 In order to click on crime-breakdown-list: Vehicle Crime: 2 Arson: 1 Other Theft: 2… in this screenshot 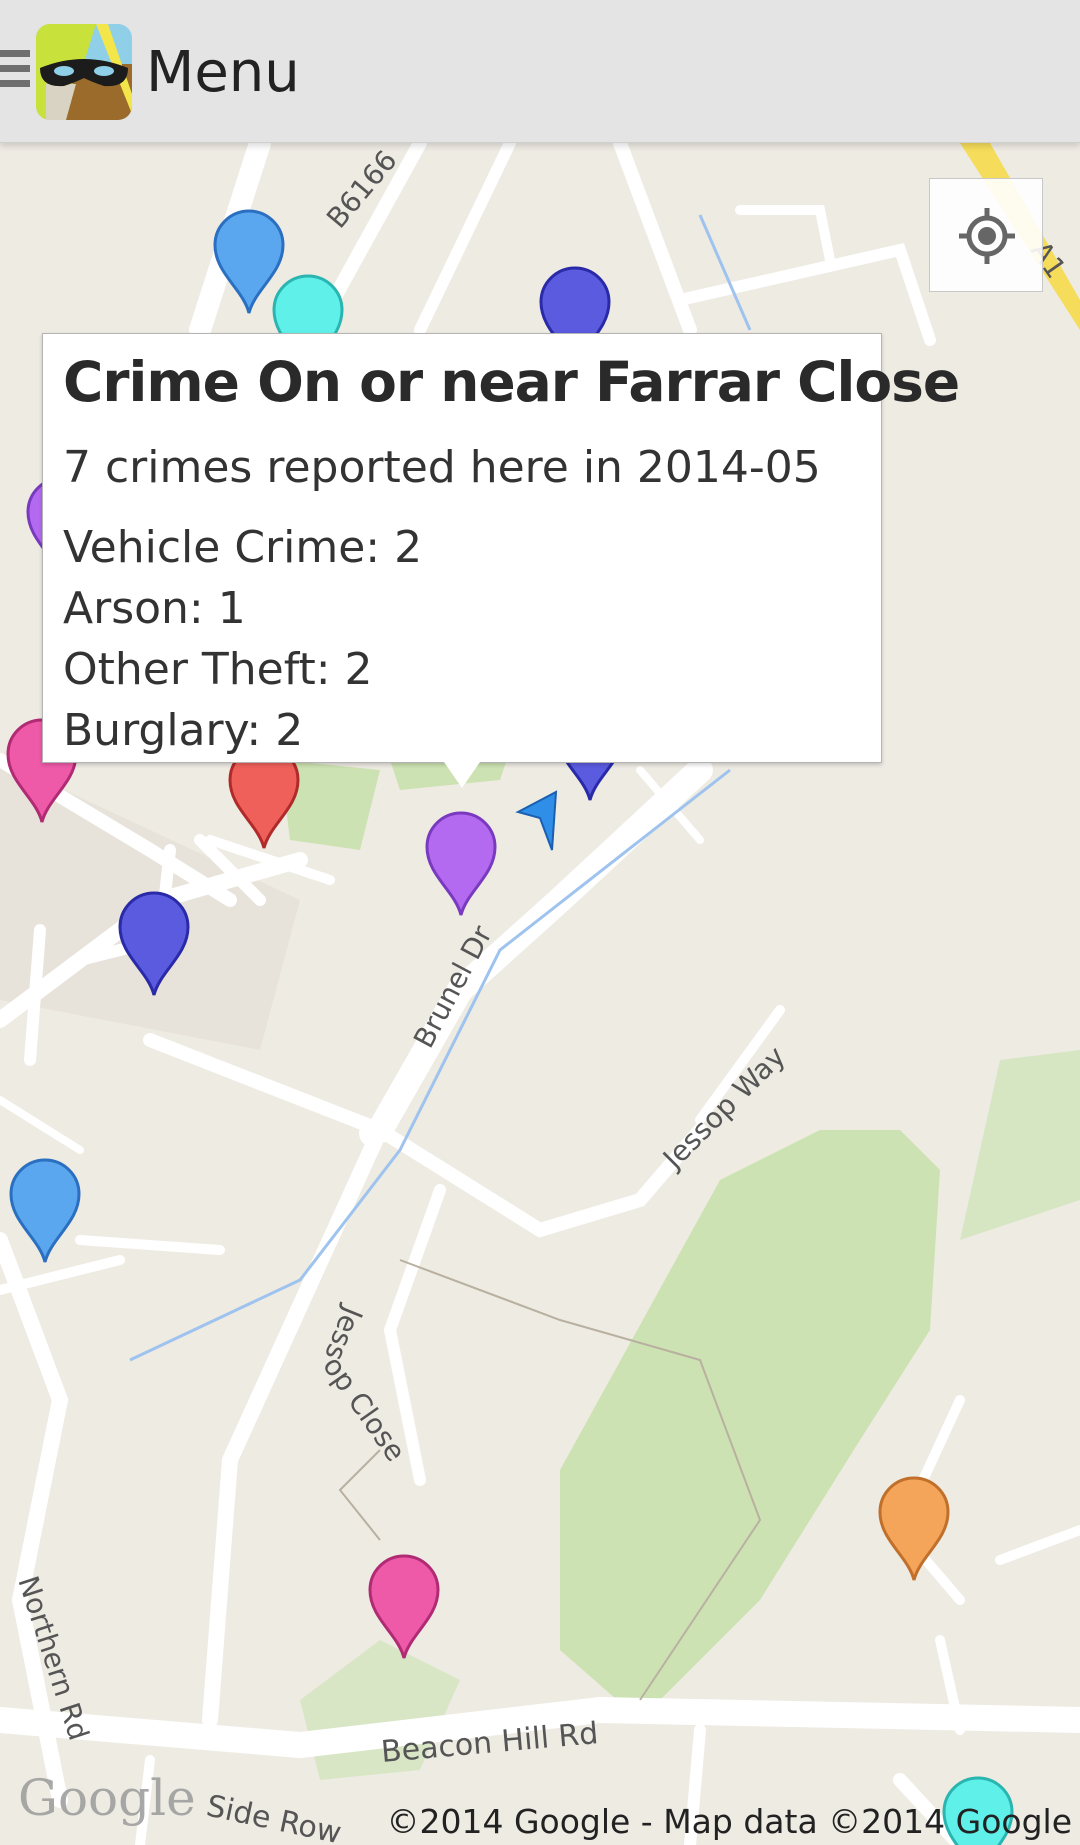, I will do `click(242, 639)`.